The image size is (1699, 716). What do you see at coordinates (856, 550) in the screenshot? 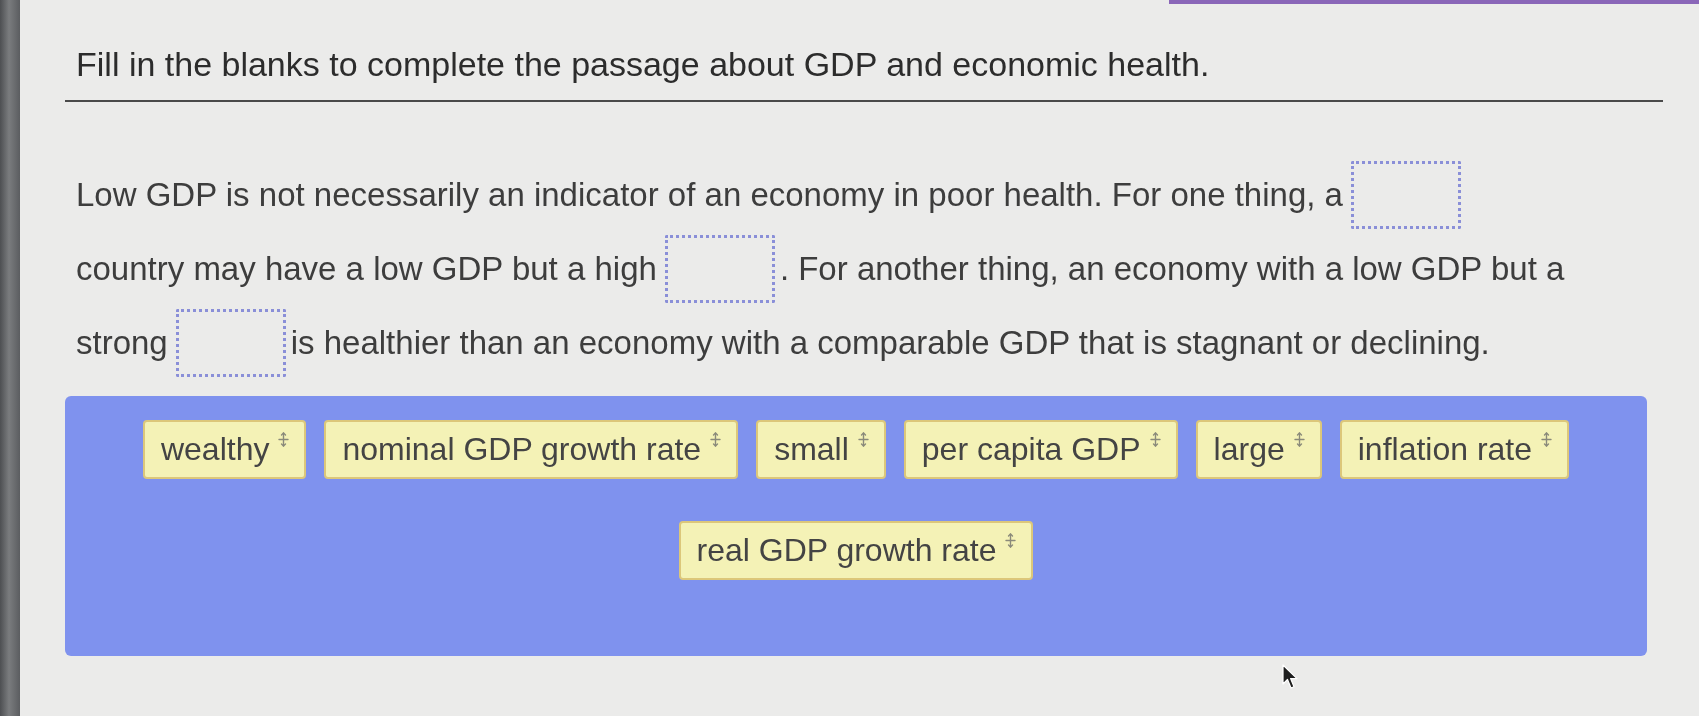
I see `answer-tile: real GDP growth rate` at bounding box center [856, 550].